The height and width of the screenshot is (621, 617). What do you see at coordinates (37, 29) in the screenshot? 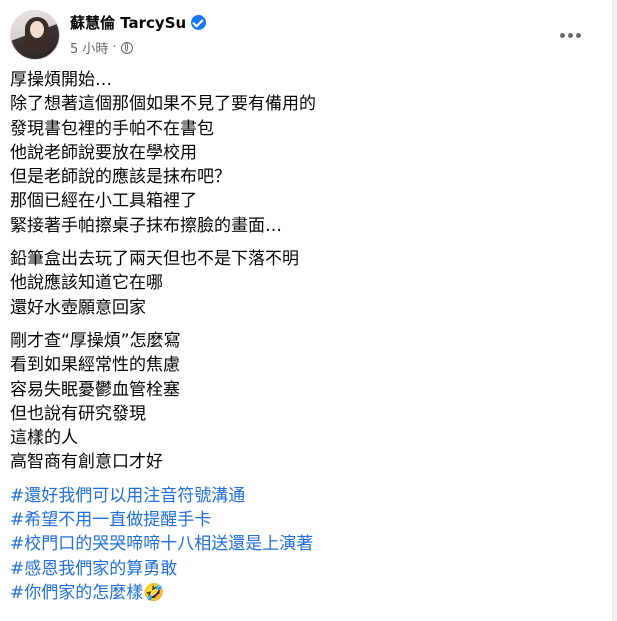
I see `avatar-face` at bounding box center [37, 29].